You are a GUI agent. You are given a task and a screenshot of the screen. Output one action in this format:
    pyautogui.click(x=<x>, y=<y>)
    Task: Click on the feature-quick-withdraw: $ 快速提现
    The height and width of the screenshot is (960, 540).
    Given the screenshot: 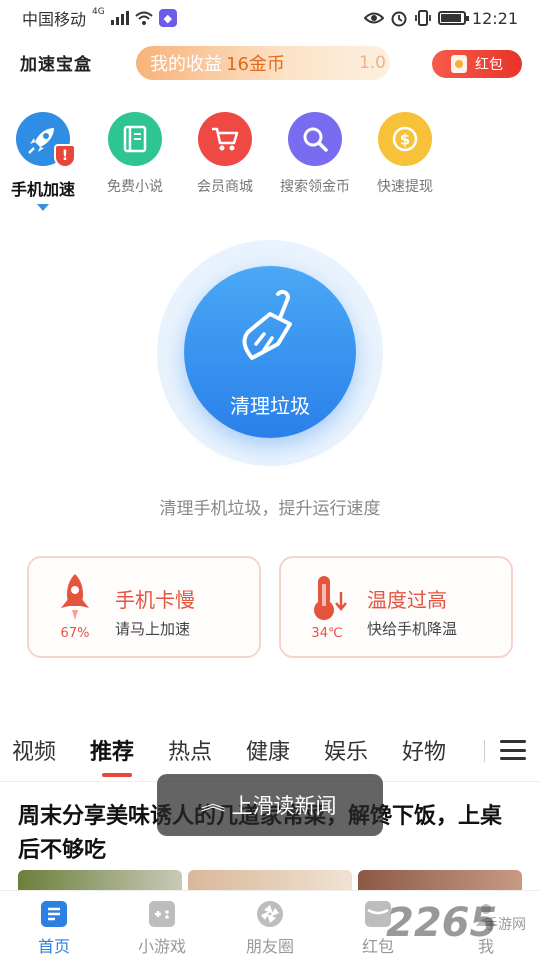 What is the action you would take?
    pyautogui.click(x=405, y=154)
    